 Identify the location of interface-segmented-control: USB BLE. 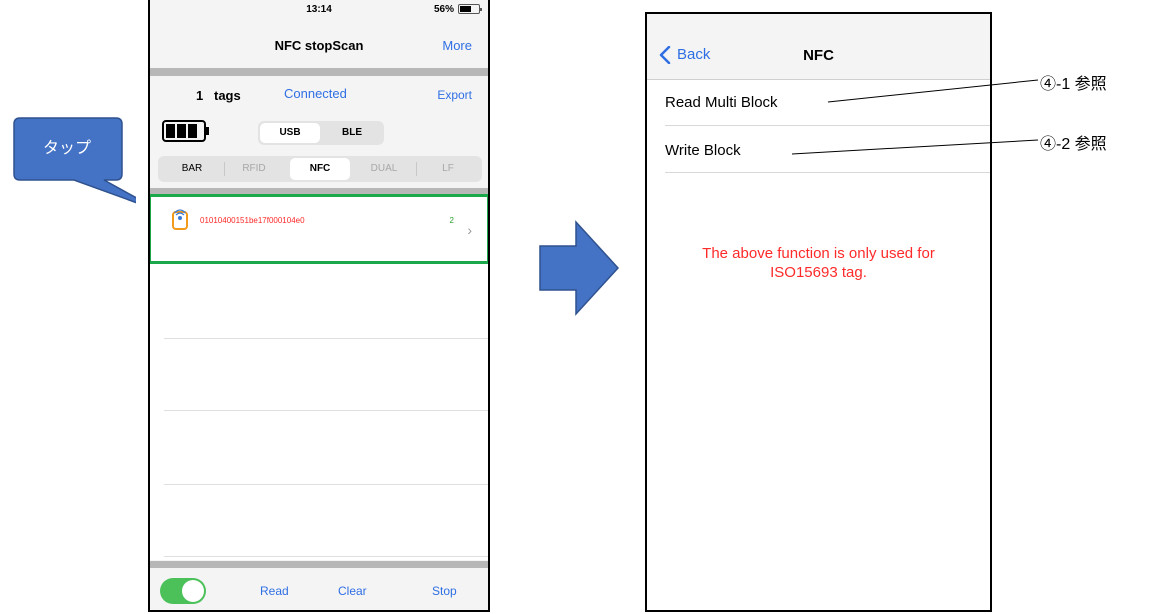
(321, 133).